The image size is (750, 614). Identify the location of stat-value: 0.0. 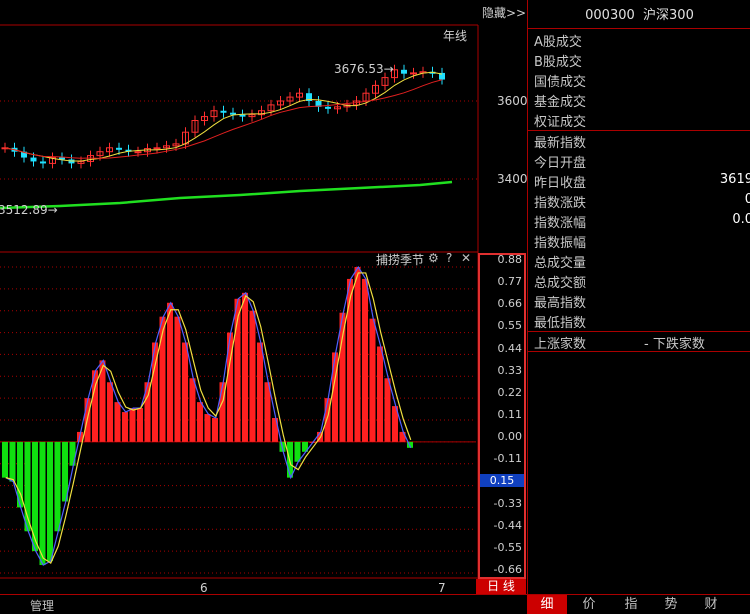
(741, 219).